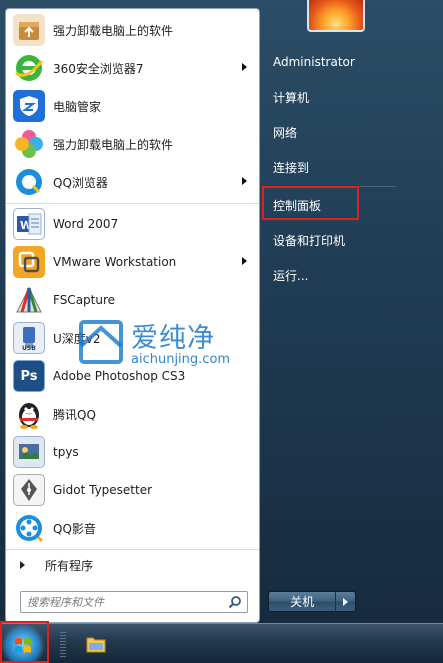 This screenshot has height=663, width=443. I want to click on right-item-connect-to: 连接到, so click(331, 167).